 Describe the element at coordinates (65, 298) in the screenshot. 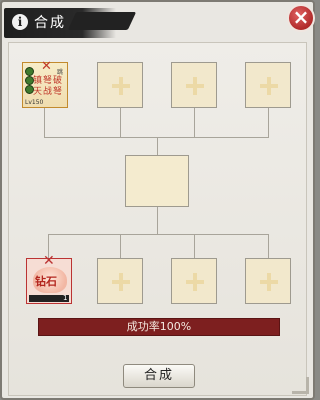

I see `material-count: 1` at that location.